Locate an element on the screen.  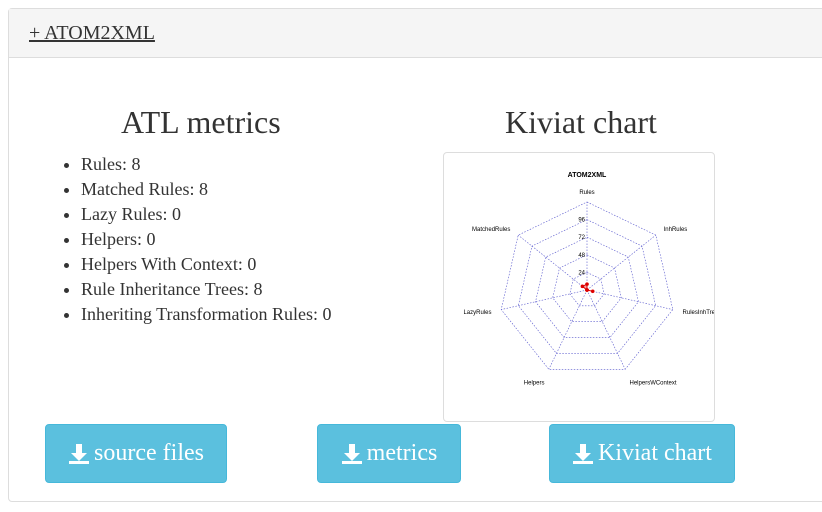
kiviat-title: Kiviat chart is located at coordinates (581, 122).